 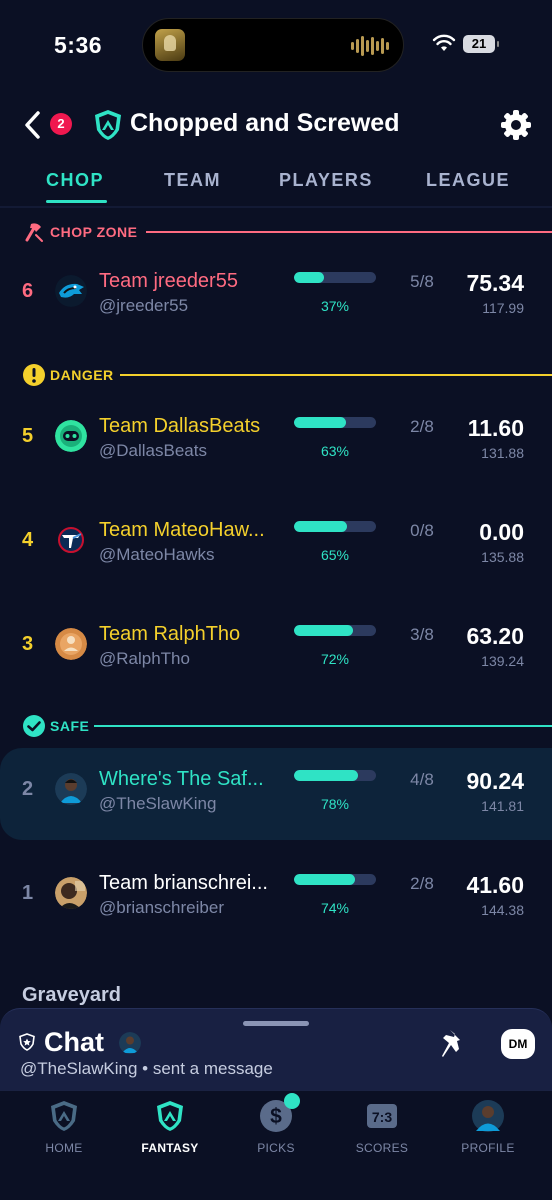 I want to click on shield-star-icon, so click(x=27, y=1042).